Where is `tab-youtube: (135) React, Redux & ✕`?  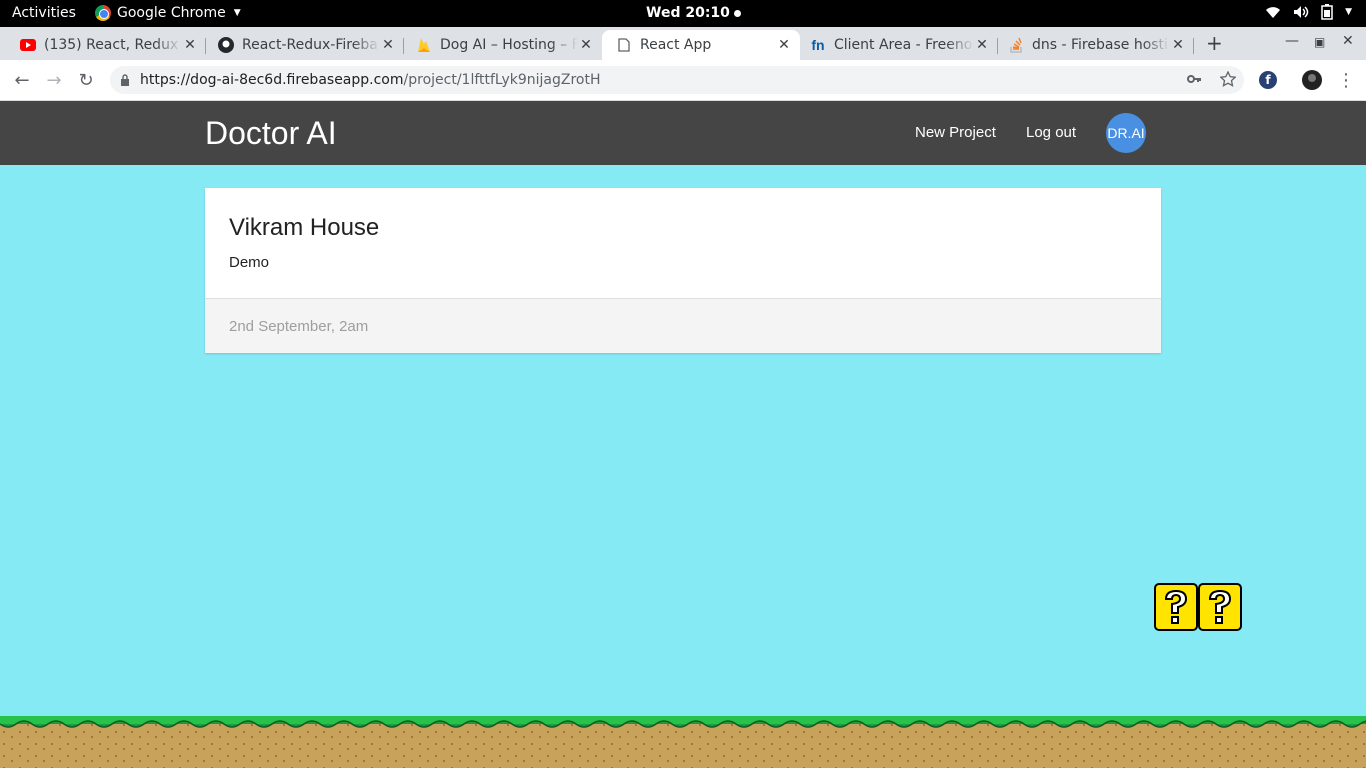 tab-youtube: (135) React, Redux & ✕ is located at coordinates (103, 45).